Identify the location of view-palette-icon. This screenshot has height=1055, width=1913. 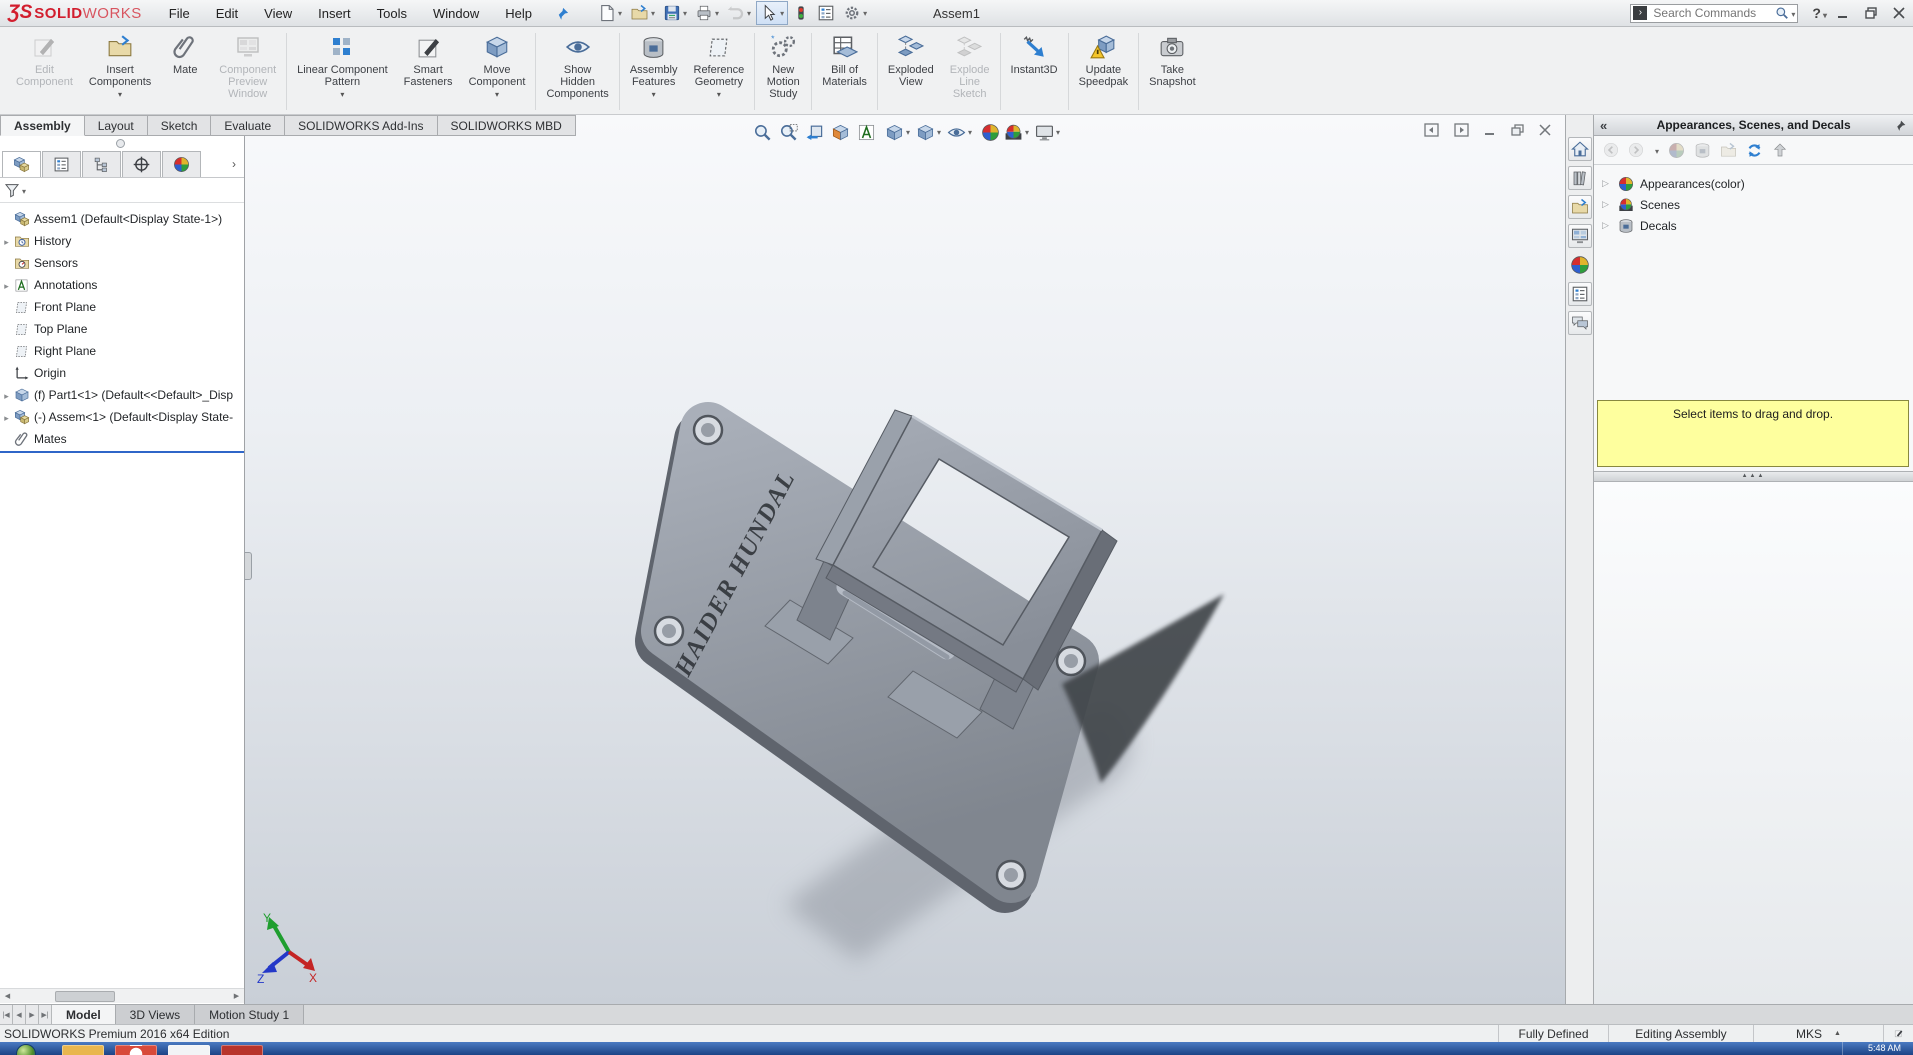
(1579, 236).